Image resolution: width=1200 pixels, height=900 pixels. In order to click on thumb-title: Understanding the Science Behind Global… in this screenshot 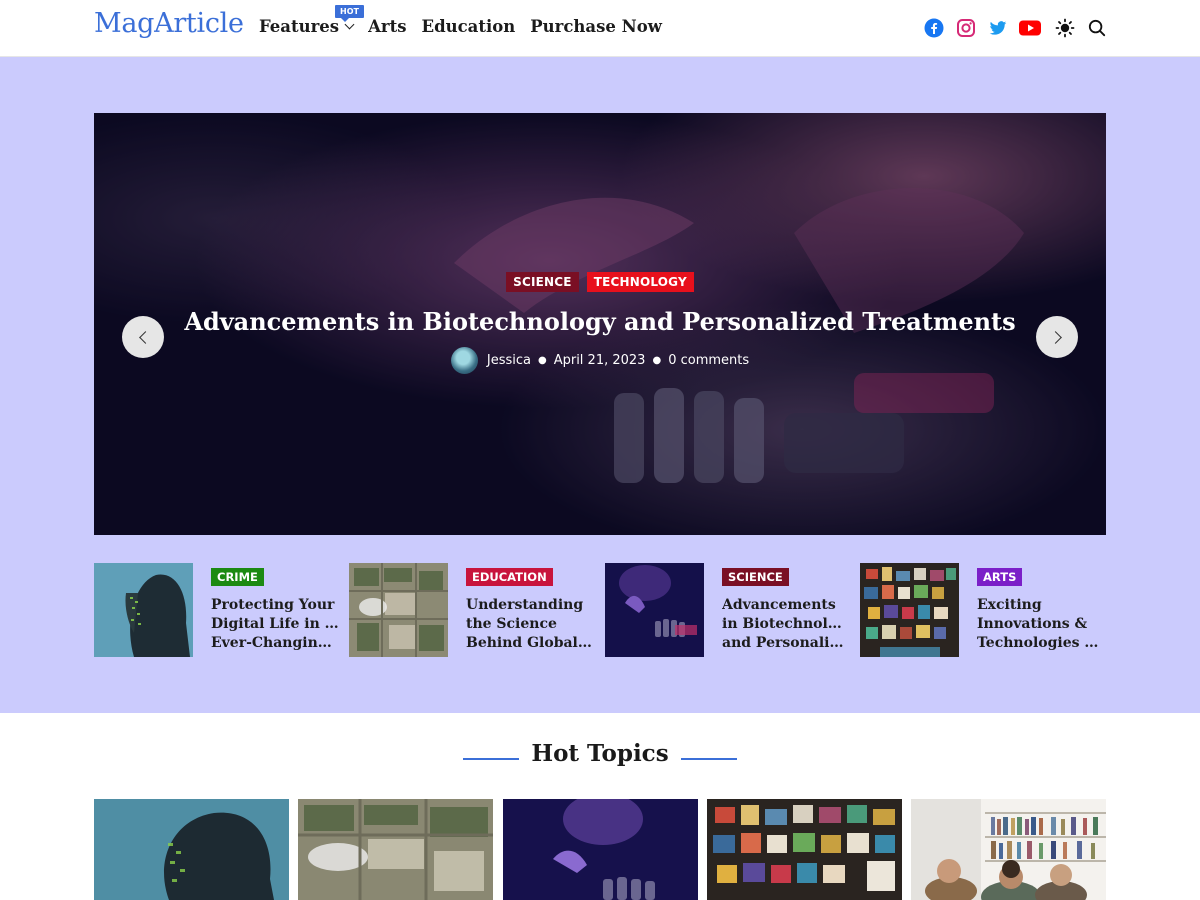, I will do `click(530, 624)`.